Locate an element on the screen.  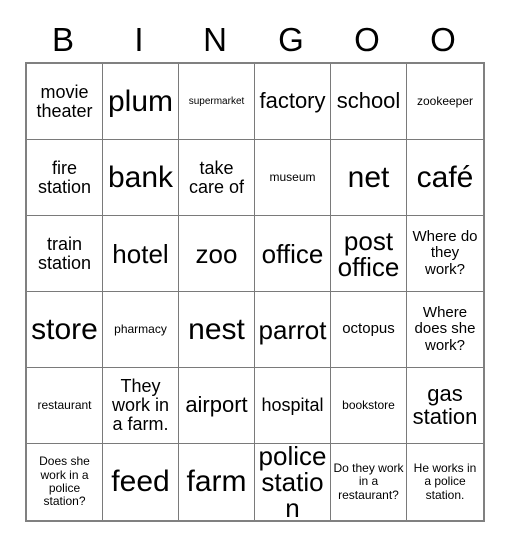
bingo-cell-label: nest is located at coordinates (216, 329).